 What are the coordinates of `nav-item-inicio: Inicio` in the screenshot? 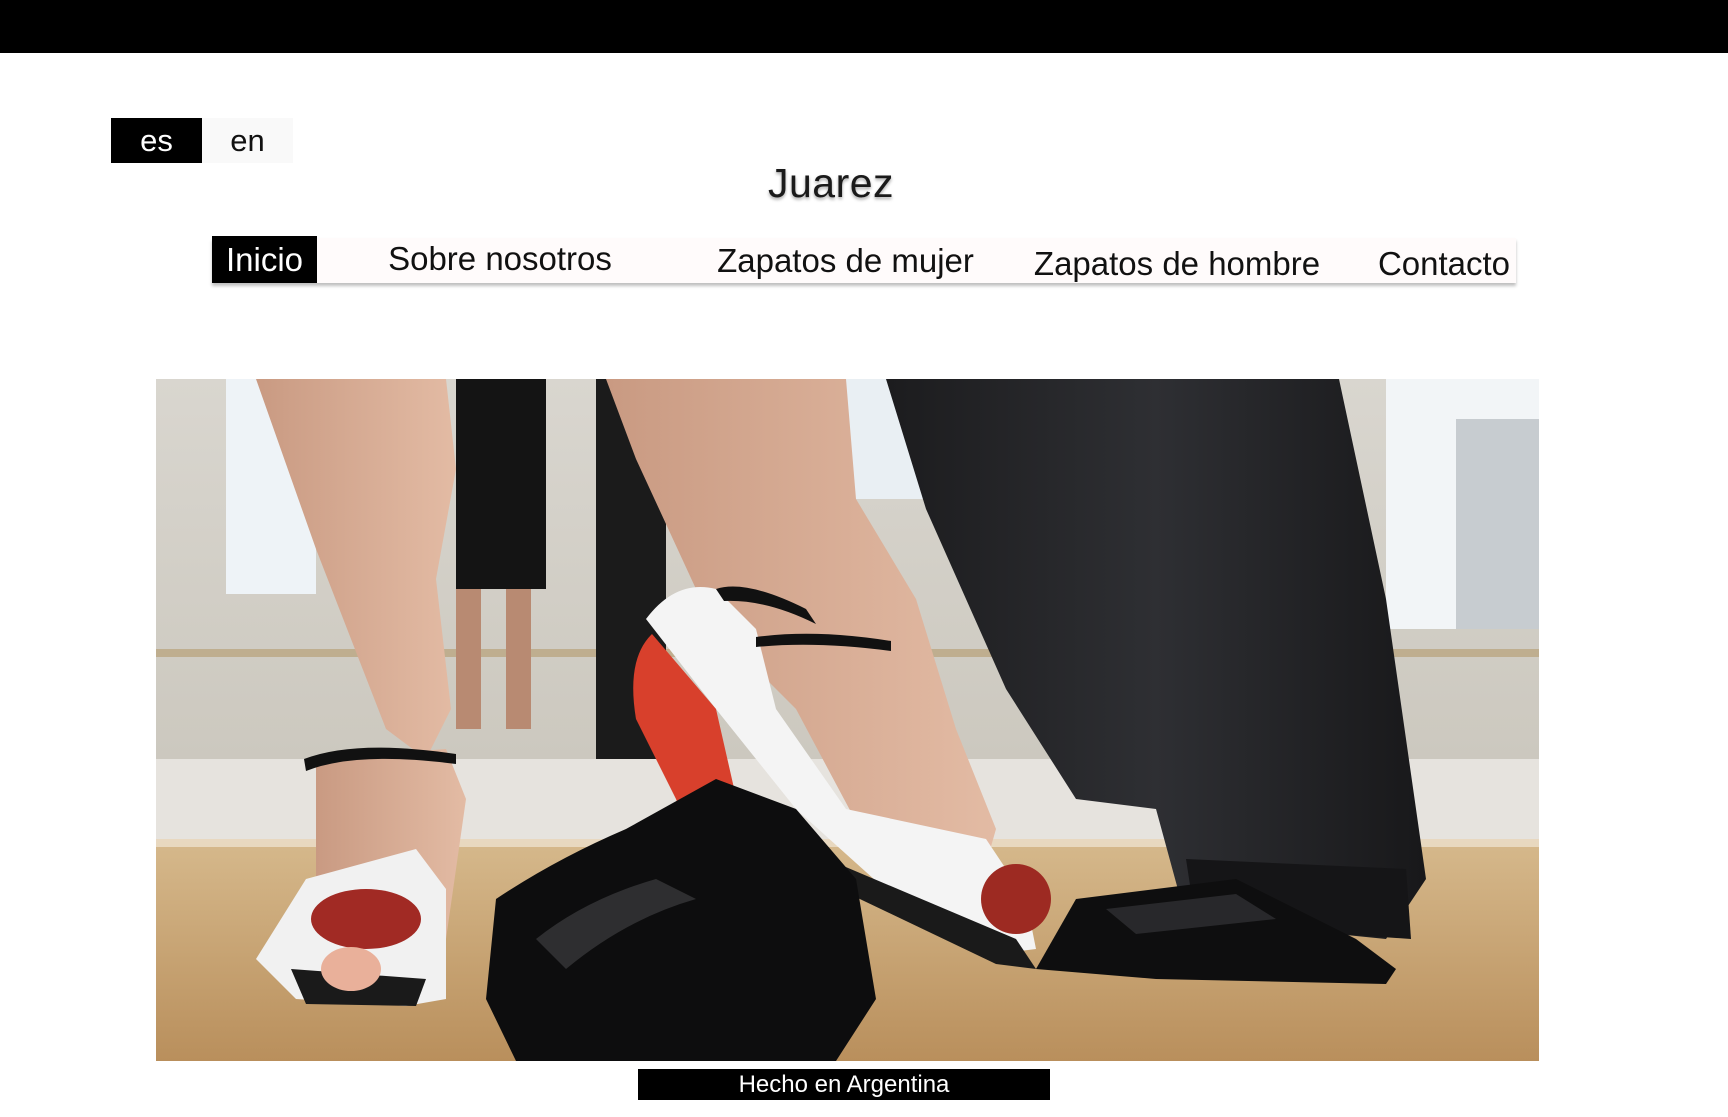 It's located at (264, 259).